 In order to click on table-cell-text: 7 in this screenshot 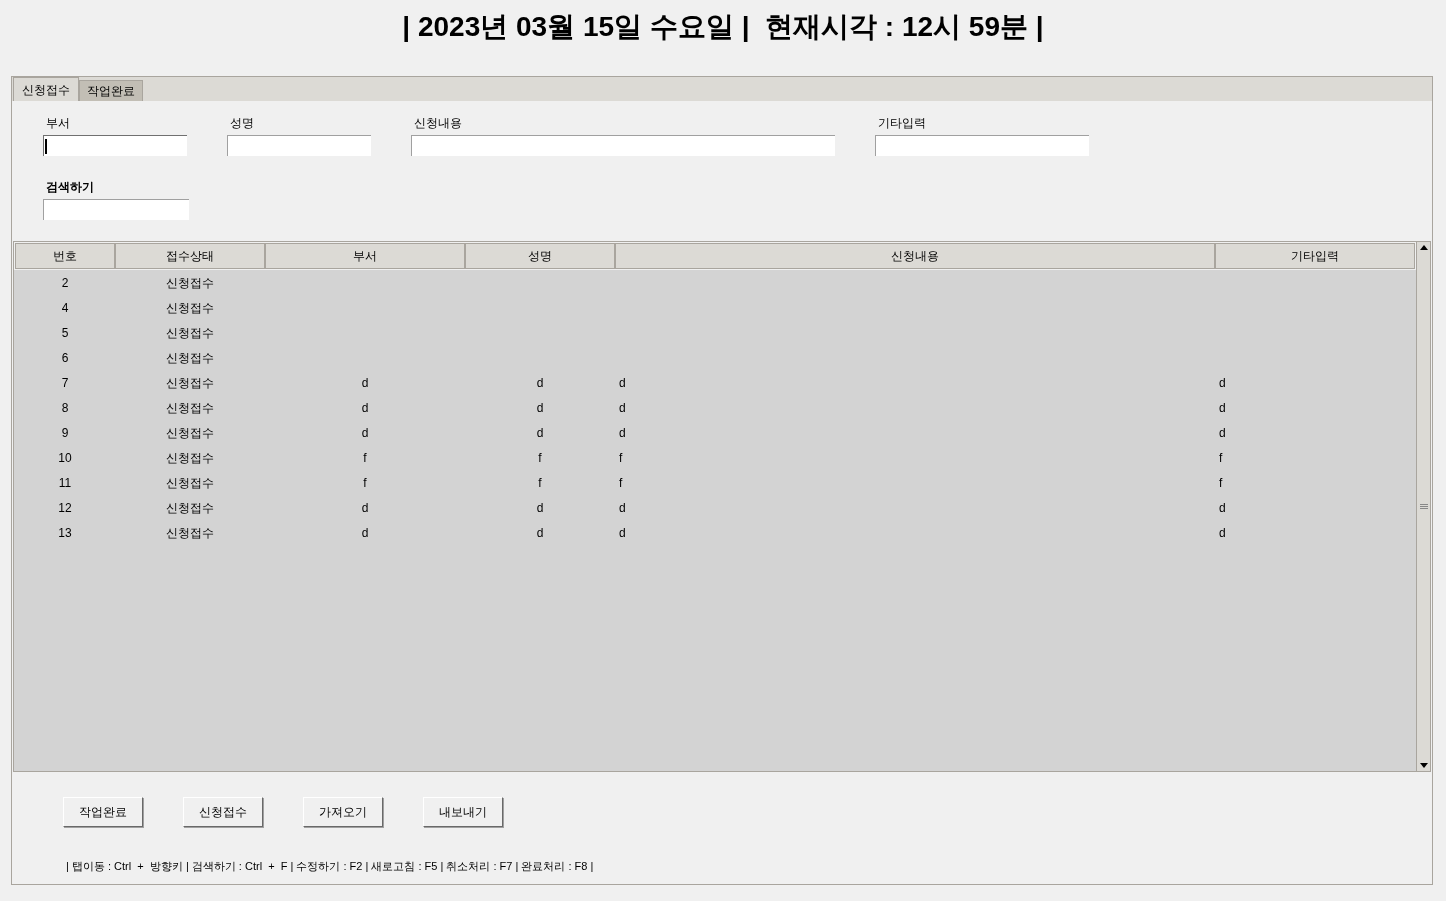, I will do `click(65, 383)`.